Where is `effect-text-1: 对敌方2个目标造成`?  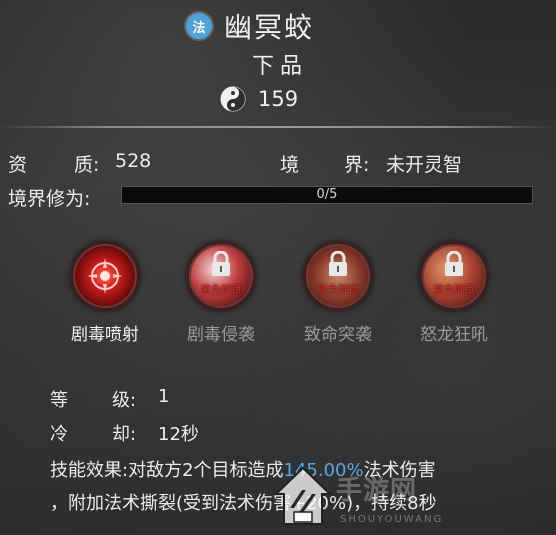 effect-text-1: 对敌方2个目标造成 is located at coordinates (206, 470).